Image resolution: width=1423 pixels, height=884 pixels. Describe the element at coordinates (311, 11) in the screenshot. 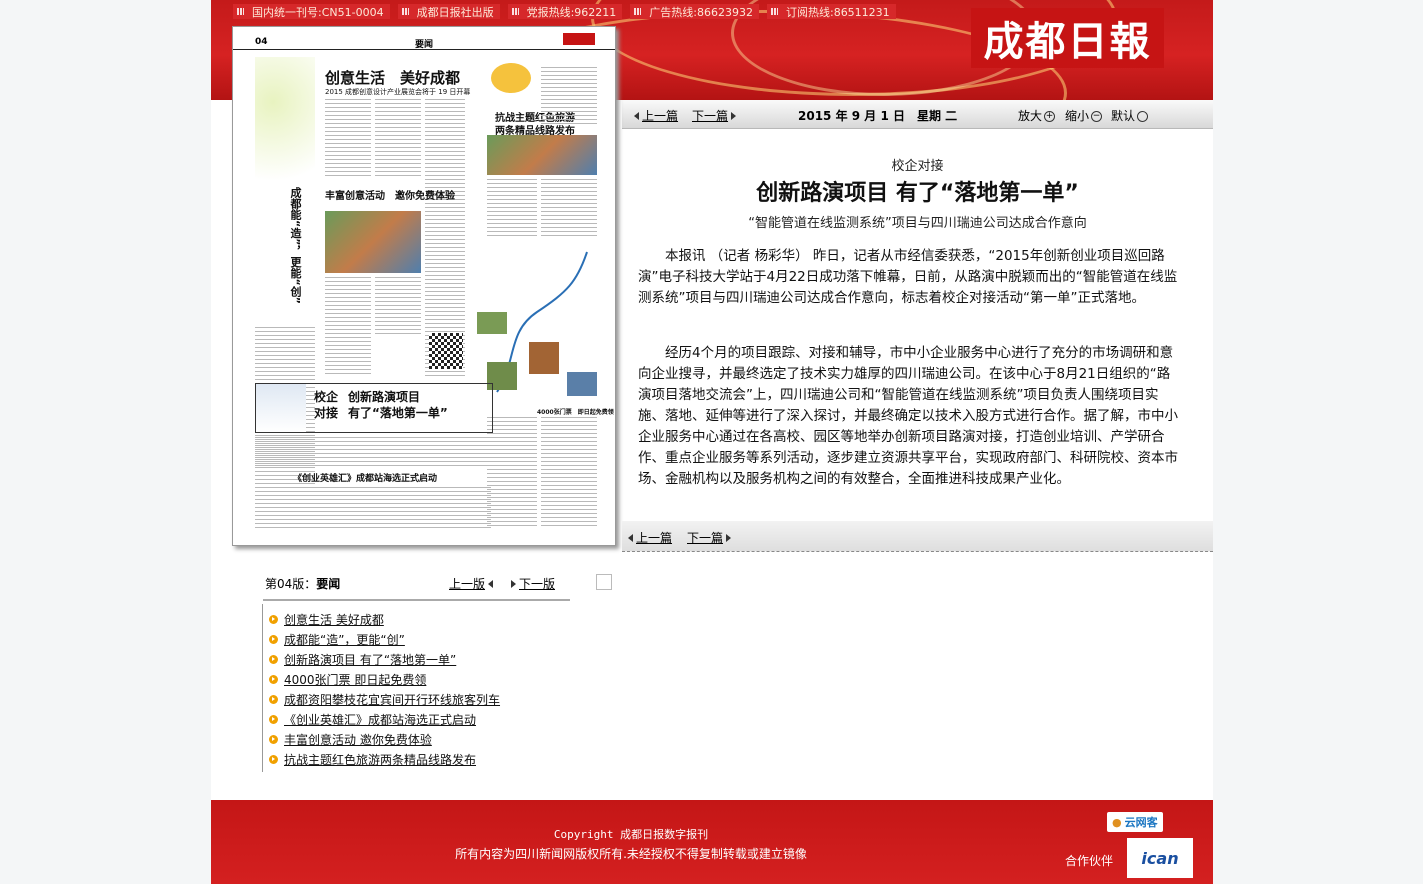

I see `info-item-issn: 国内统一刊号:CN51-0004` at that location.